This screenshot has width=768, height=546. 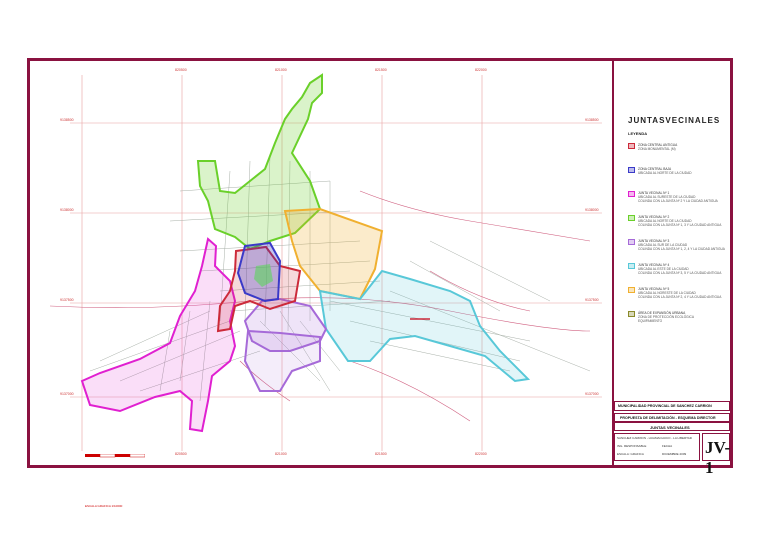 I want to click on sheet-code: JV-1, so click(x=718, y=457).